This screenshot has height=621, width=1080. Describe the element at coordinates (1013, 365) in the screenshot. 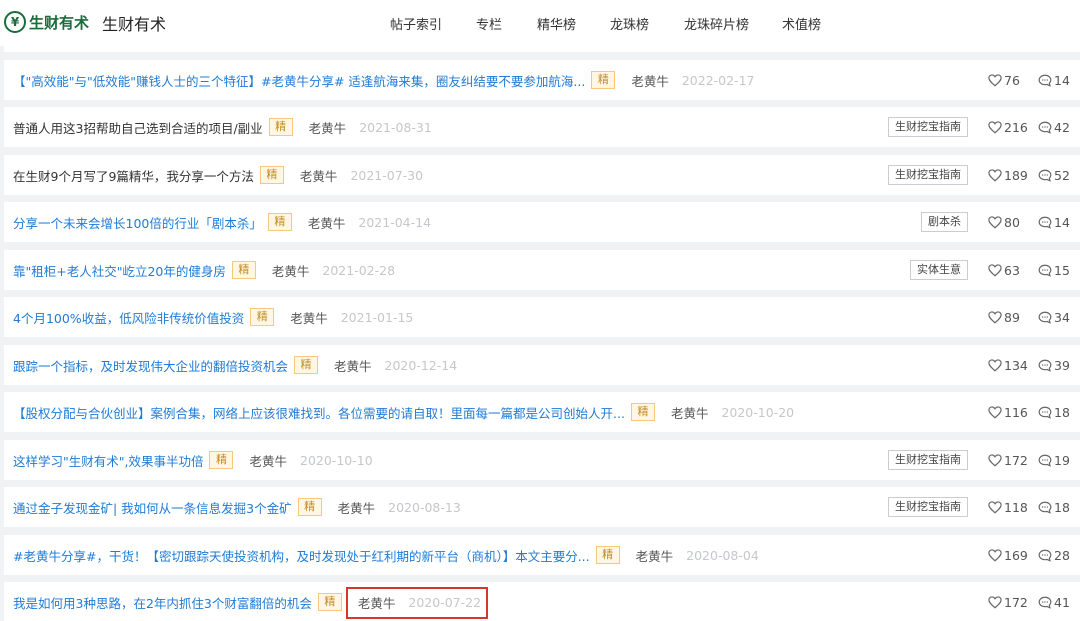

I see `like-count: 134` at that location.